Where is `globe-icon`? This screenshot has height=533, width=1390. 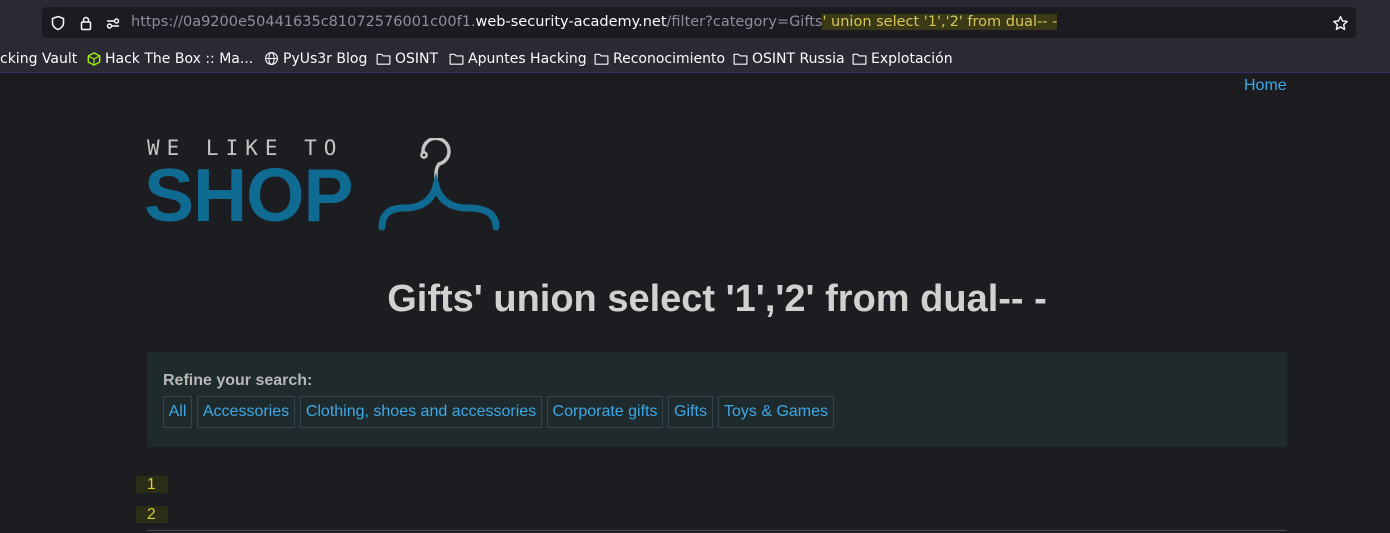 globe-icon is located at coordinates (271, 58).